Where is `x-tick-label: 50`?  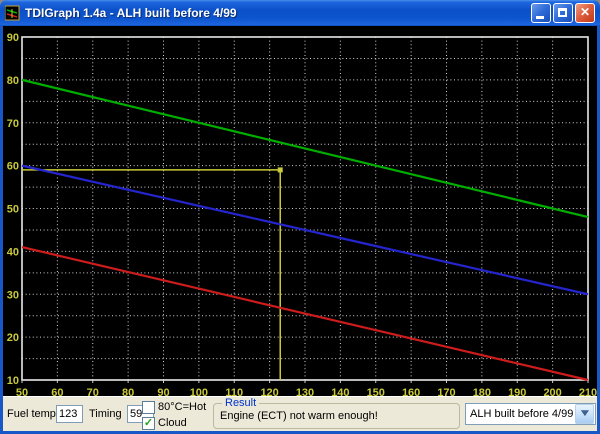 x-tick-label: 50 is located at coordinates (22, 391).